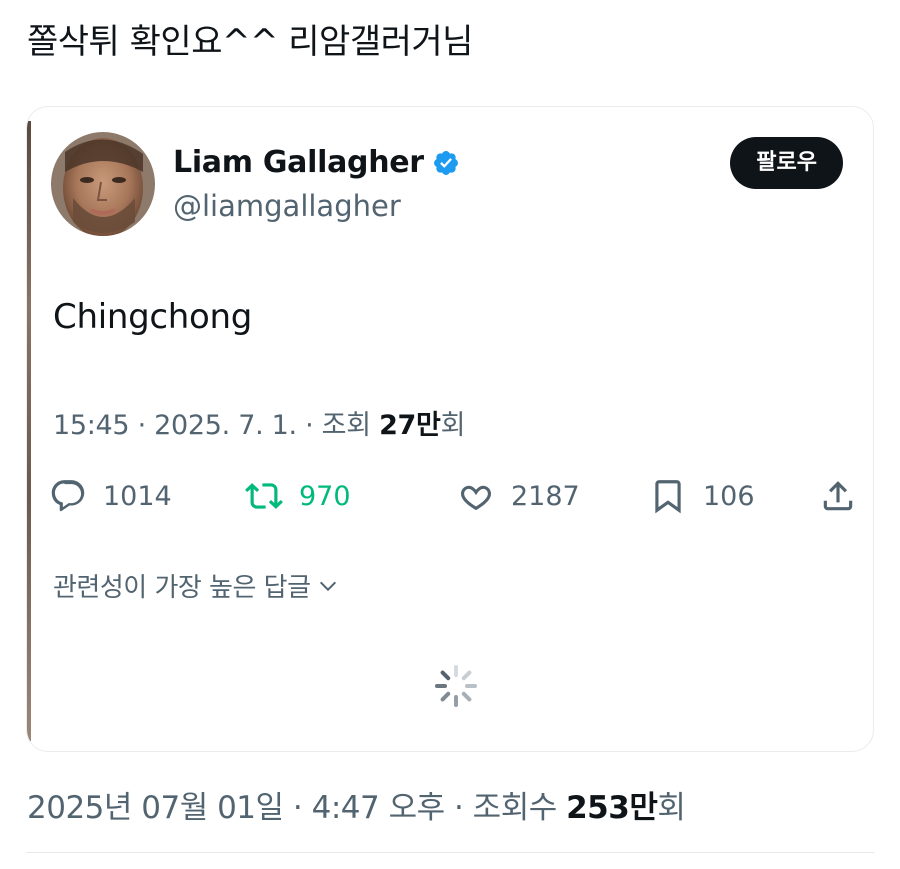  What do you see at coordinates (668, 497) in the screenshot?
I see `bookmark-icon` at bounding box center [668, 497].